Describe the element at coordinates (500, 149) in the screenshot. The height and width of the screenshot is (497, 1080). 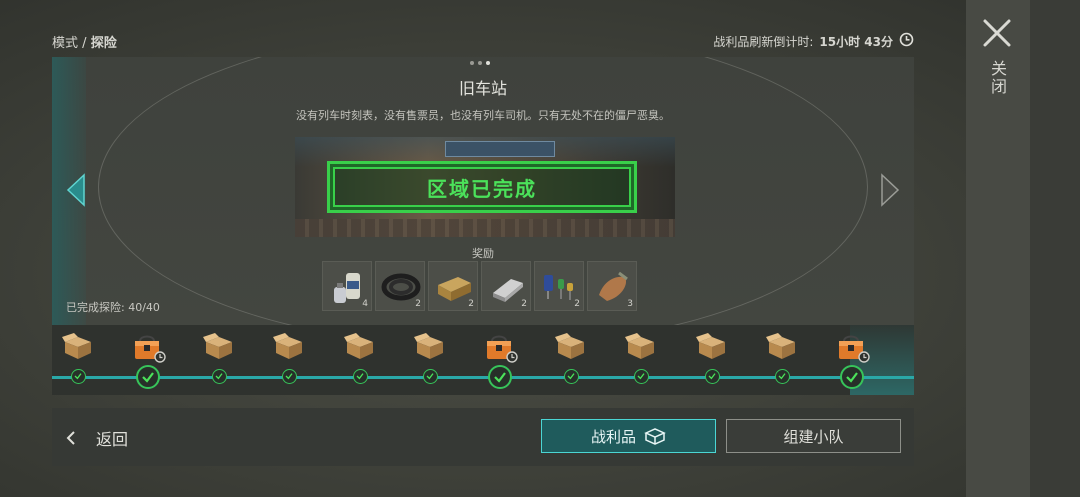
I see `station-sign` at that location.